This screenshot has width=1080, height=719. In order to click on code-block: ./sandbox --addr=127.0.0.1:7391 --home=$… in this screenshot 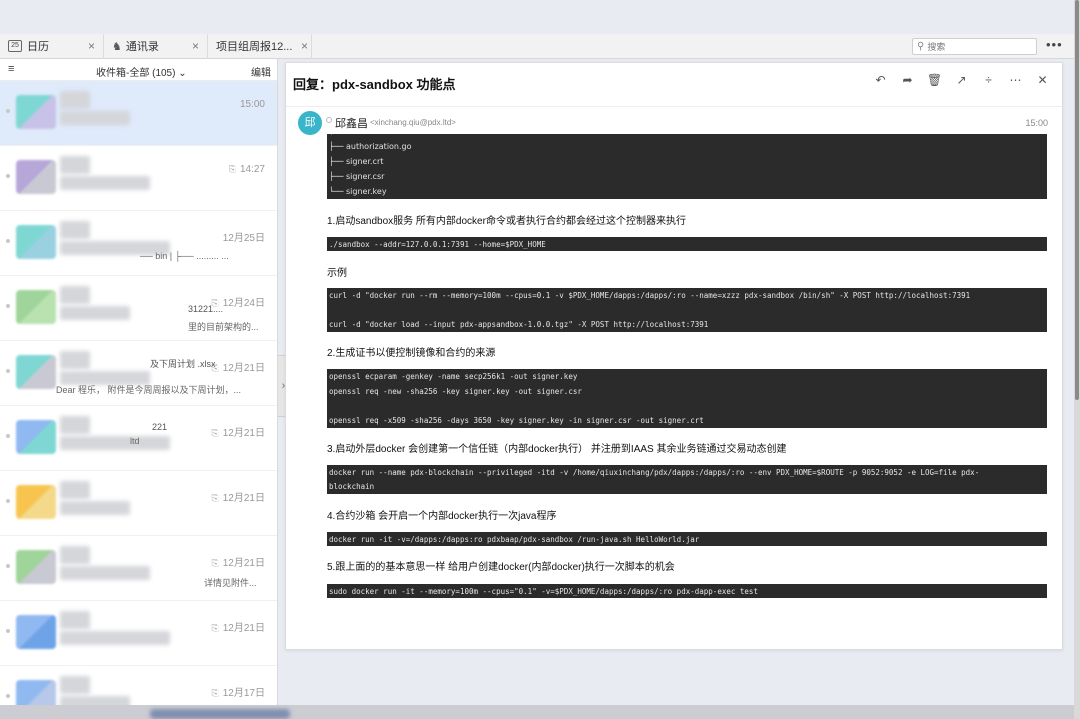, I will do `click(687, 244)`.